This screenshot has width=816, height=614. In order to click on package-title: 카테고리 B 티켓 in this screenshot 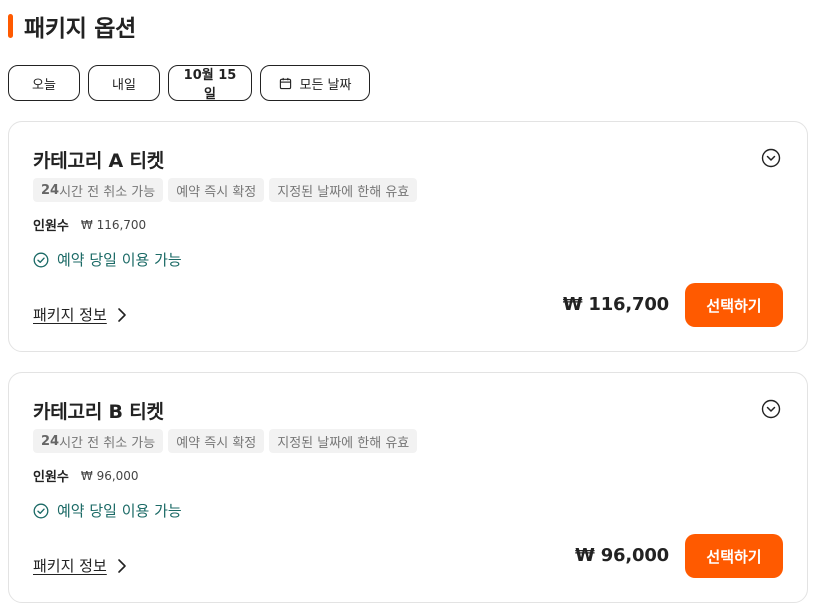, I will do `click(98, 412)`.